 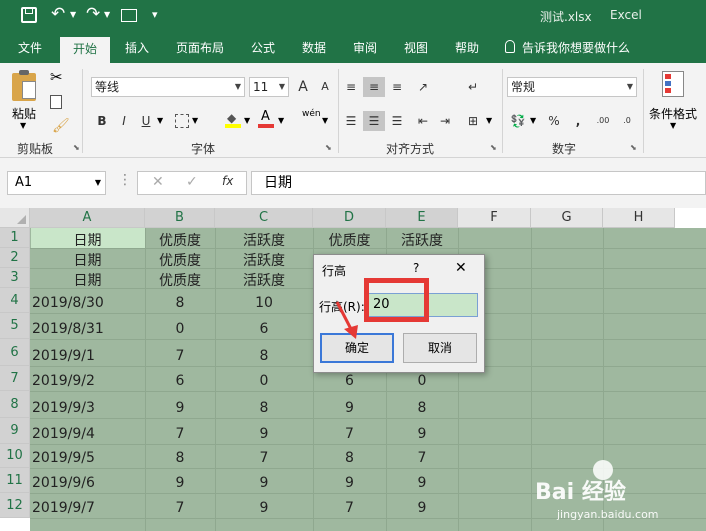 What do you see at coordinates (264, 260) in the screenshot?
I see `cell-c2: 活跃度` at bounding box center [264, 260].